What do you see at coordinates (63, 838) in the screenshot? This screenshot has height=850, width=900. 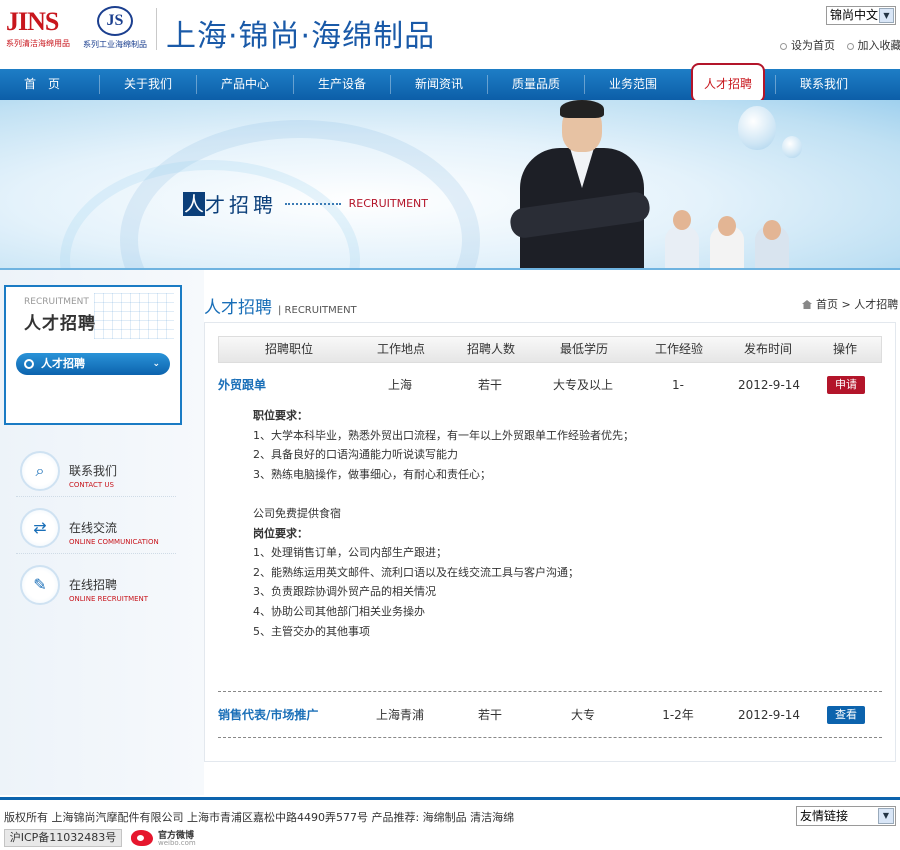 I see `icp-badge: 沪ICP备11032483号` at bounding box center [63, 838].